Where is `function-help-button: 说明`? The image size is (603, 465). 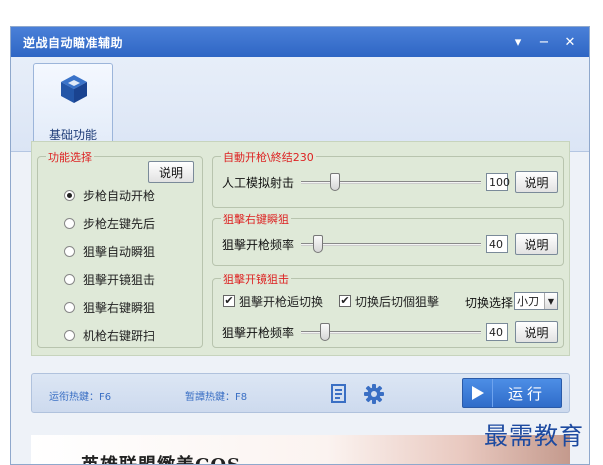 function-help-button: 说明 is located at coordinates (171, 172).